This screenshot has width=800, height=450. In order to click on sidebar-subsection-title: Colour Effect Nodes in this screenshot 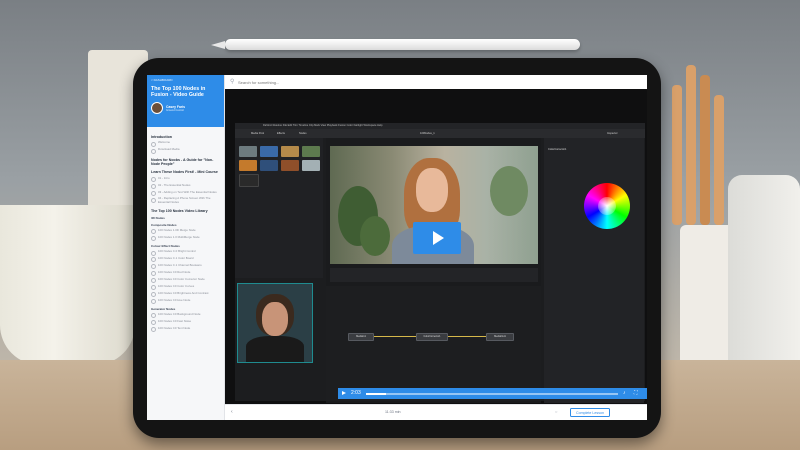, I will do `click(165, 246)`.